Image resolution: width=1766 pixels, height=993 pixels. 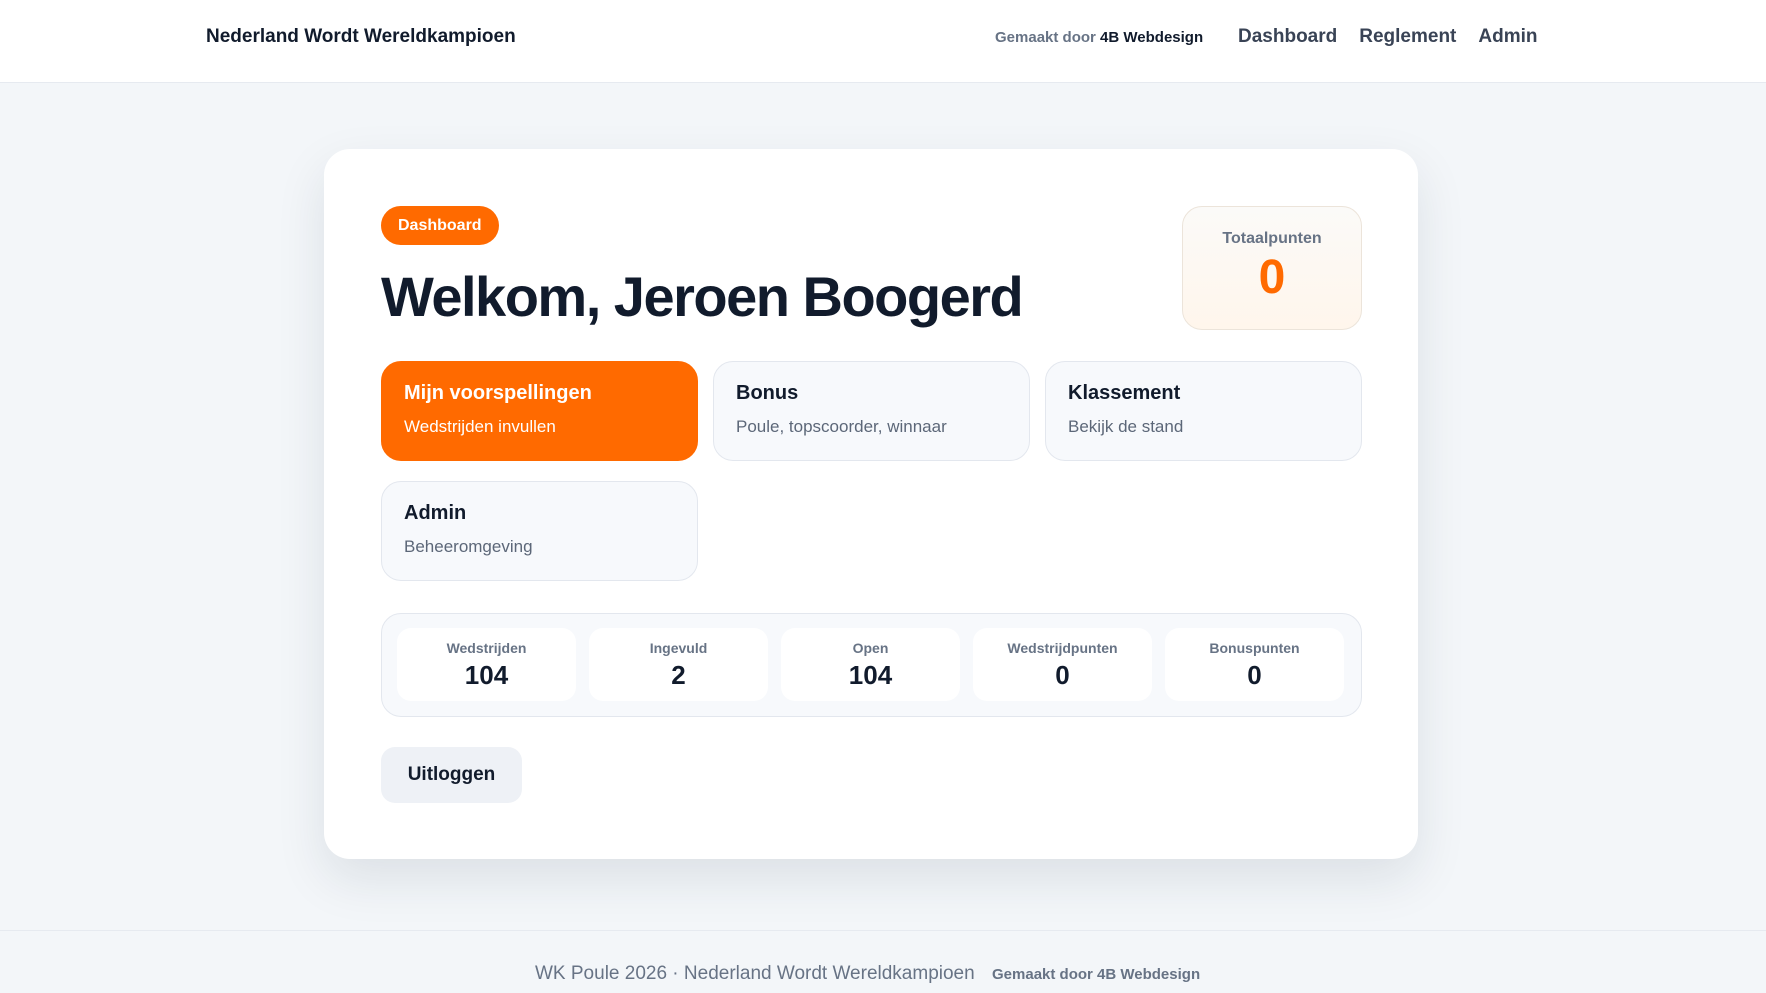 What do you see at coordinates (702, 296) in the screenshot?
I see `page-title: Welkom, Jeroen Boogerd` at bounding box center [702, 296].